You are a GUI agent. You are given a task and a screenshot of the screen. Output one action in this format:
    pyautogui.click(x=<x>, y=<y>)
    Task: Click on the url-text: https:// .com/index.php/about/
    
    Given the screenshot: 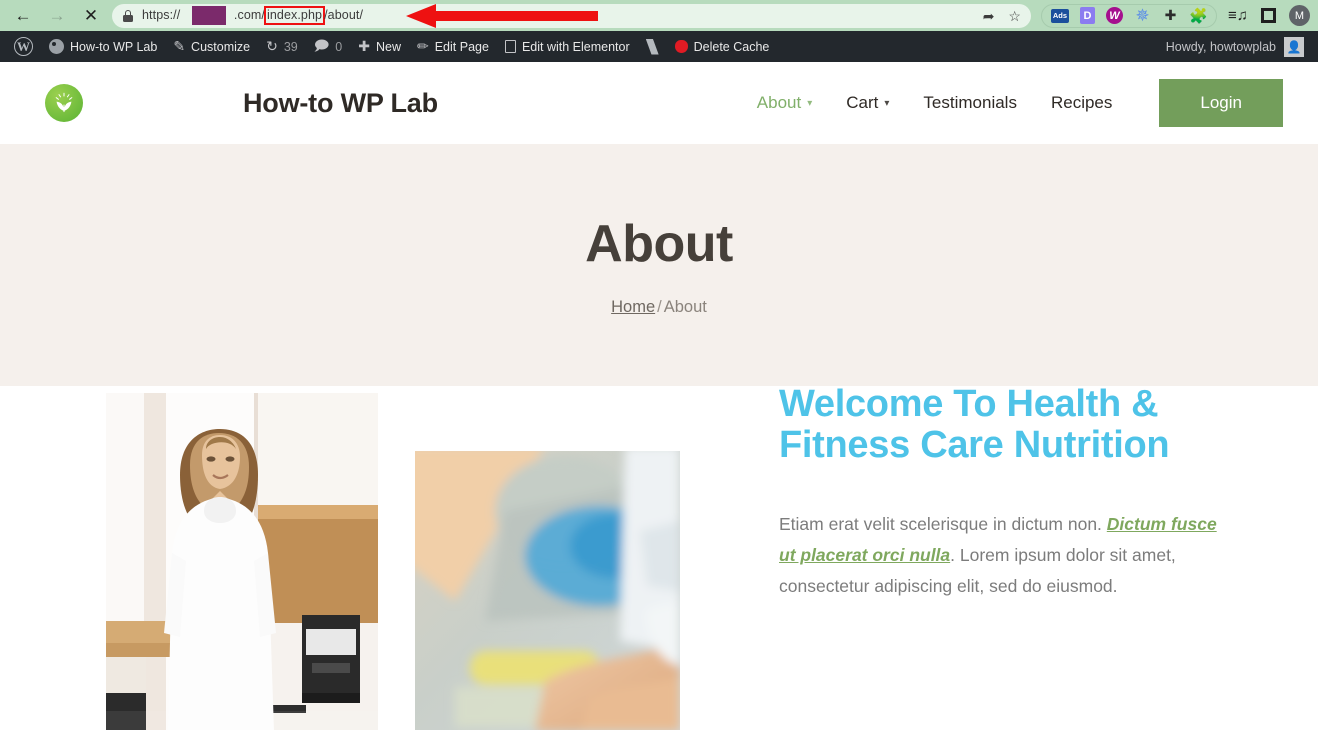 What is the action you would take?
    pyautogui.click(x=252, y=15)
    